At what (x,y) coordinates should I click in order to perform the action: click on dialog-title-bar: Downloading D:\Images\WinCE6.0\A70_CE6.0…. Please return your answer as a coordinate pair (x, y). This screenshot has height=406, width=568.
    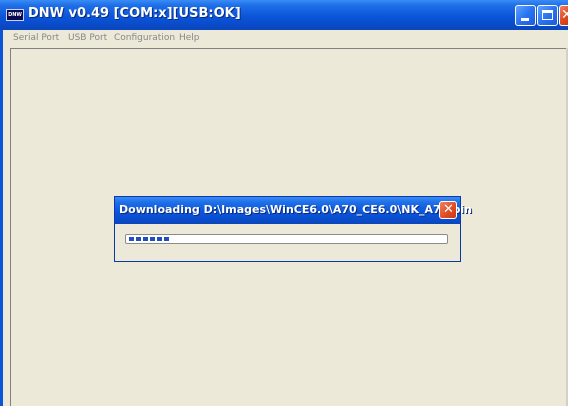
    Looking at the image, I should click on (293, 210).